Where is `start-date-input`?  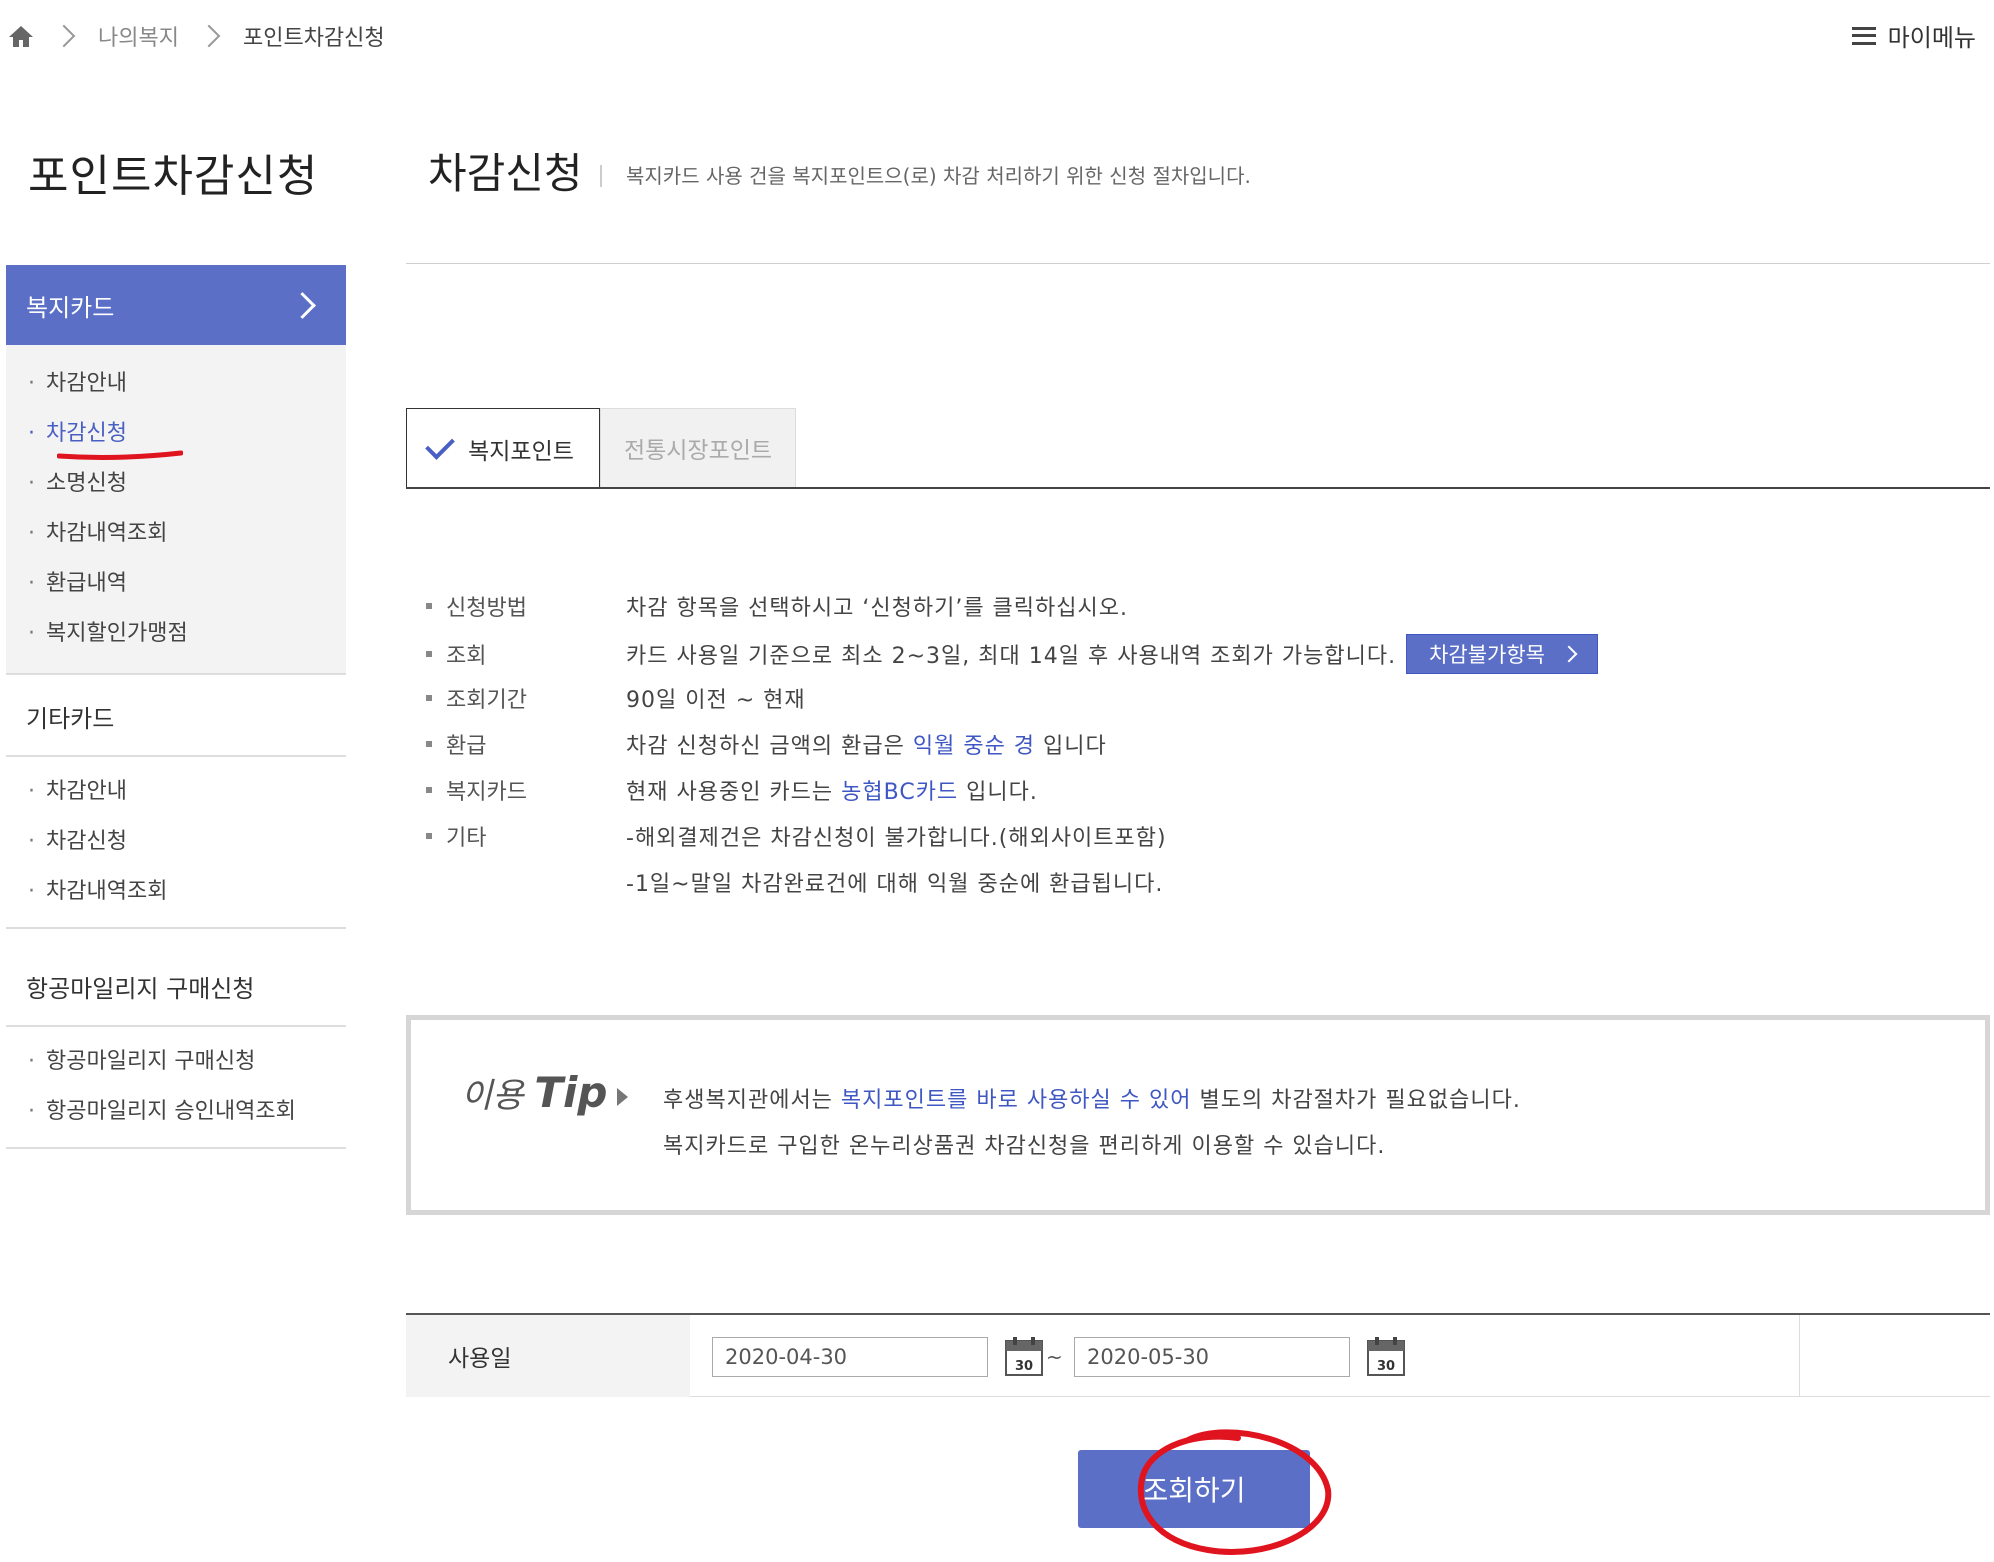 start-date-input is located at coordinates (850, 1357).